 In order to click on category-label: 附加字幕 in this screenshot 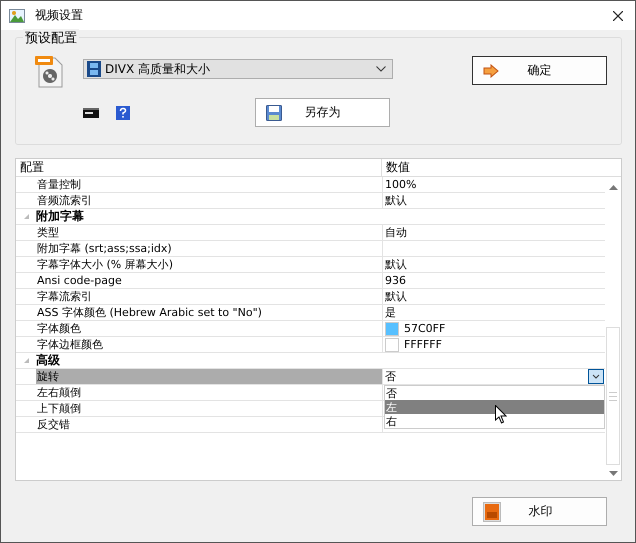, I will do `click(60, 216)`.